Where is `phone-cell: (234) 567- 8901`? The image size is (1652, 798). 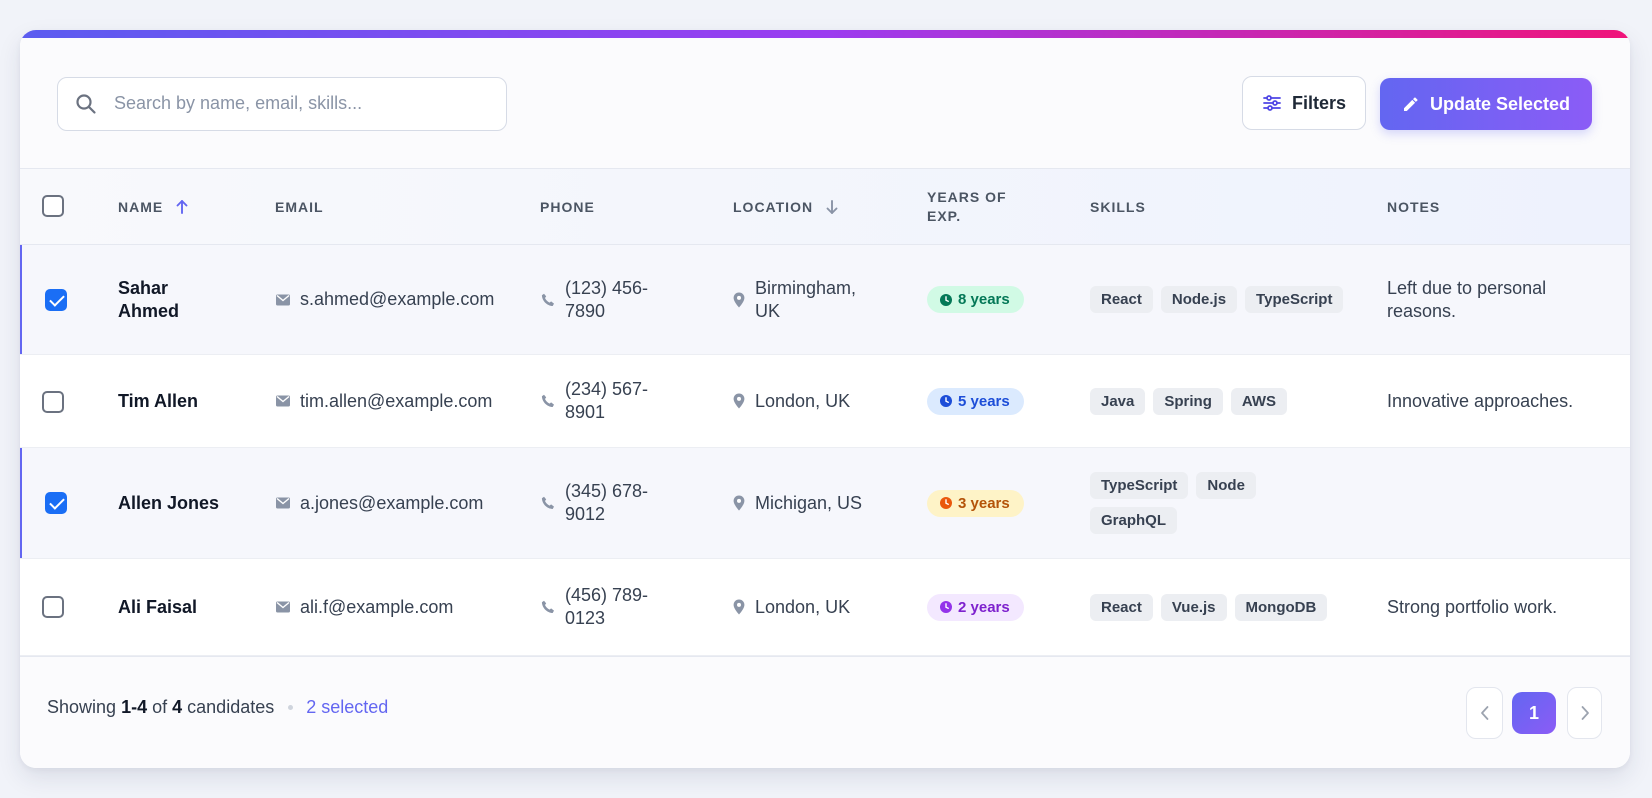
phone-cell: (234) 567- 8901 is located at coordinates (594, 401).